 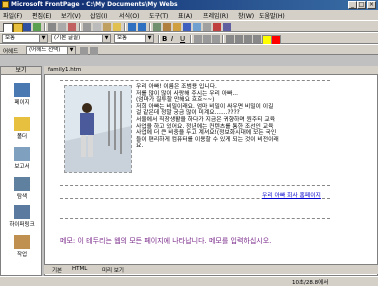 What do you see at coordinates (211, 269) in the screenshot?
I see `view-tabs: 기본 HTML 미리 보기` at bounding box center [211, 269].